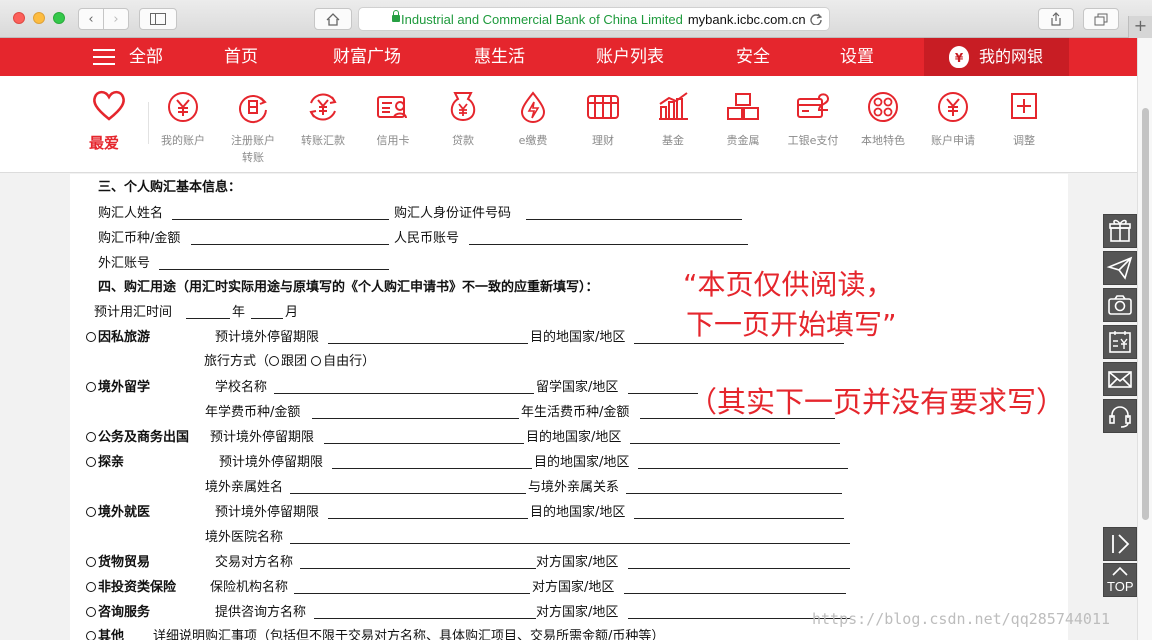 Image resolution: width=1152 pixels, height=640 pixels. Describe the element at coordinates (1120, 379) in the screenshot. I see `mail-icon` at that location.